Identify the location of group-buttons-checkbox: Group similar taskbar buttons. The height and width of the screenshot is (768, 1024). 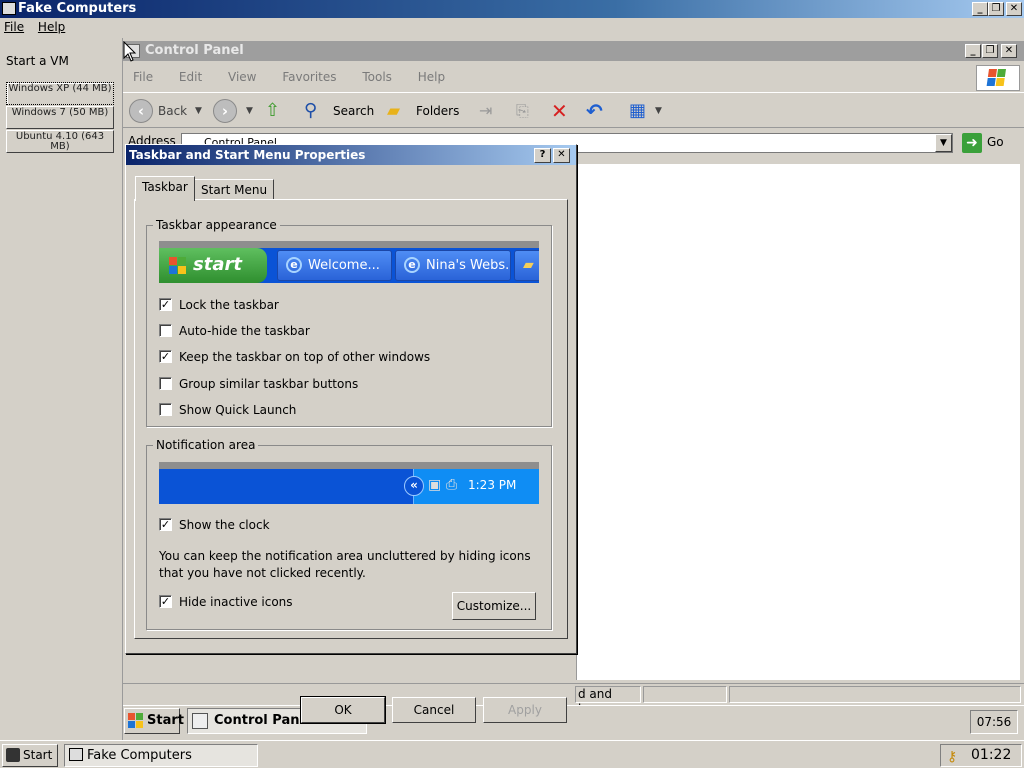
(258, 384).